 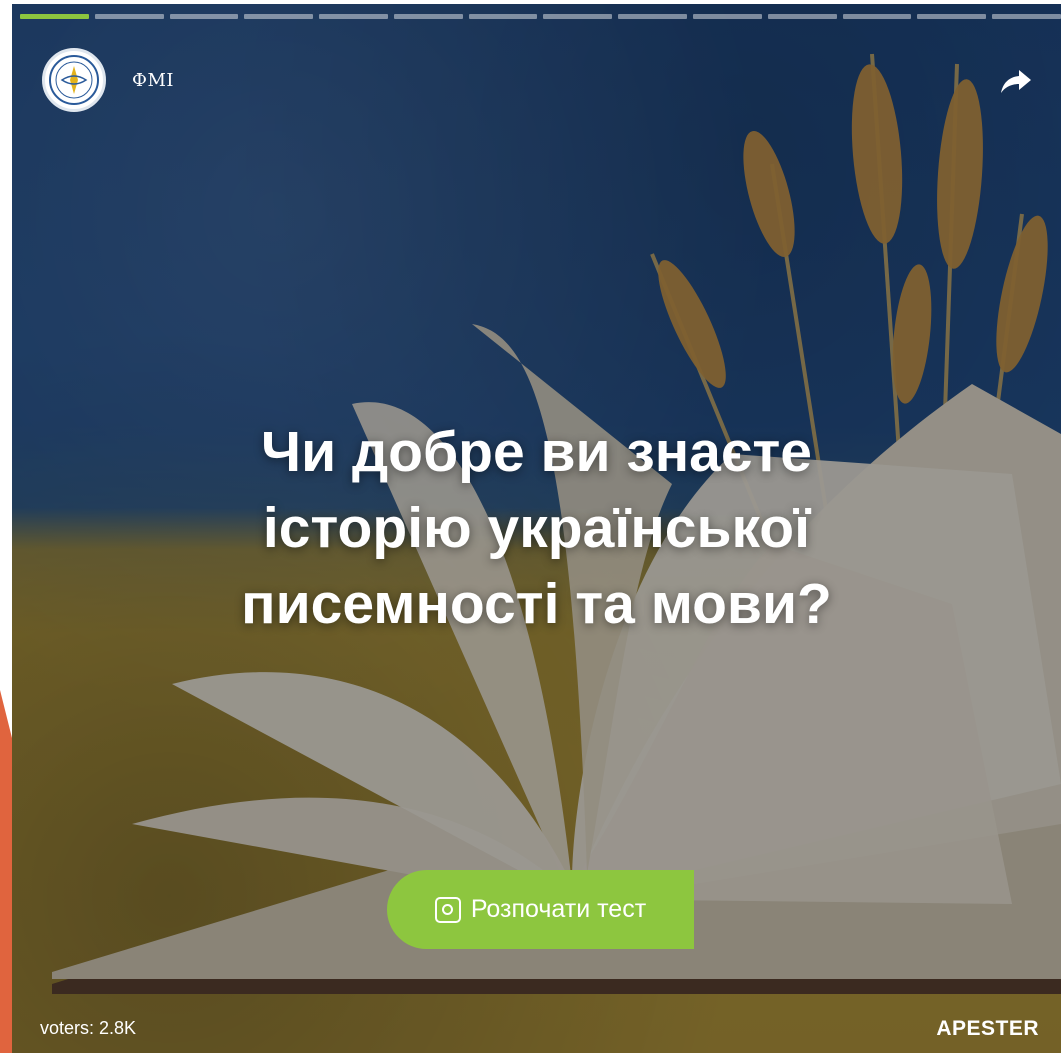 What do you see at coordinates (987, 1029) in the screenshot?
I see `apester-logo: APESTER` at bounding box center [987, 1029].